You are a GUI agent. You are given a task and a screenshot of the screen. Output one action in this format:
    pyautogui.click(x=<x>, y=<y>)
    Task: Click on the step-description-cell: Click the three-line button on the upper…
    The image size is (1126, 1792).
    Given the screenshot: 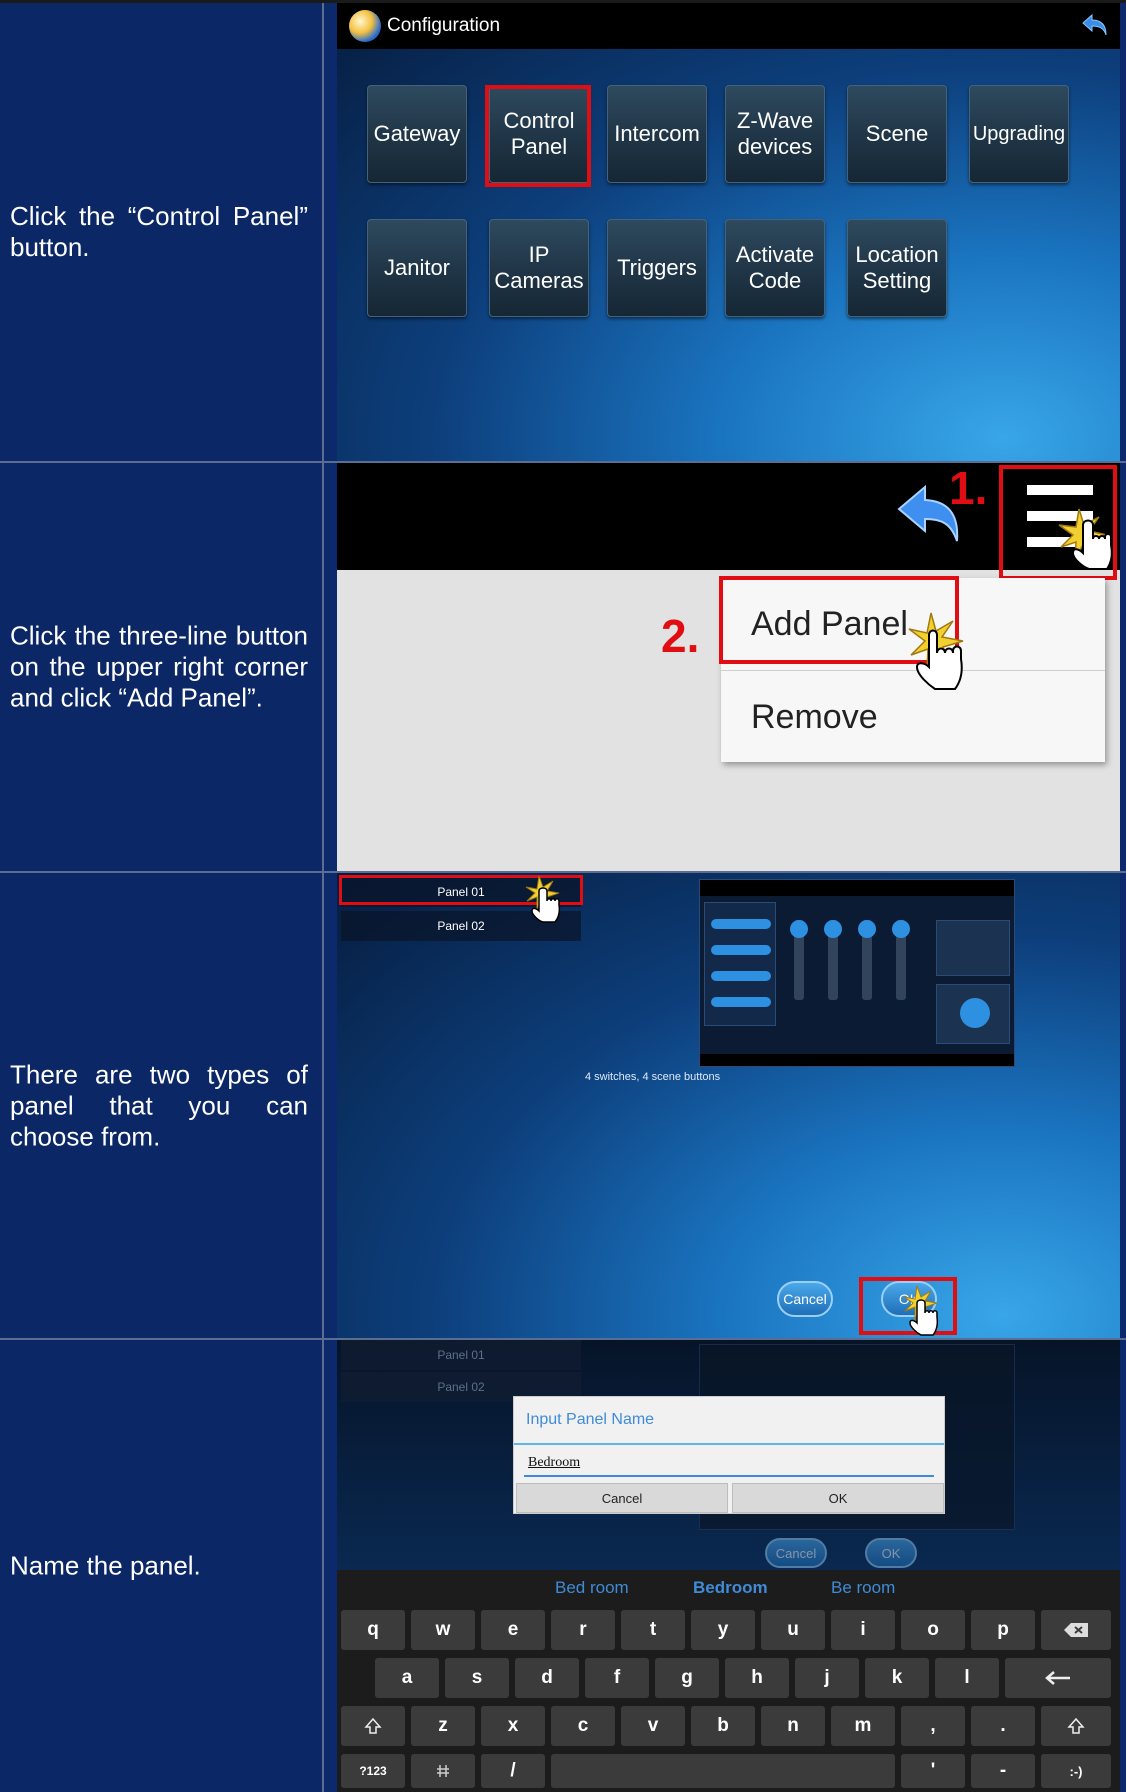 What is the action you would take?
    pyautogui.click(x=162, y=667)
    